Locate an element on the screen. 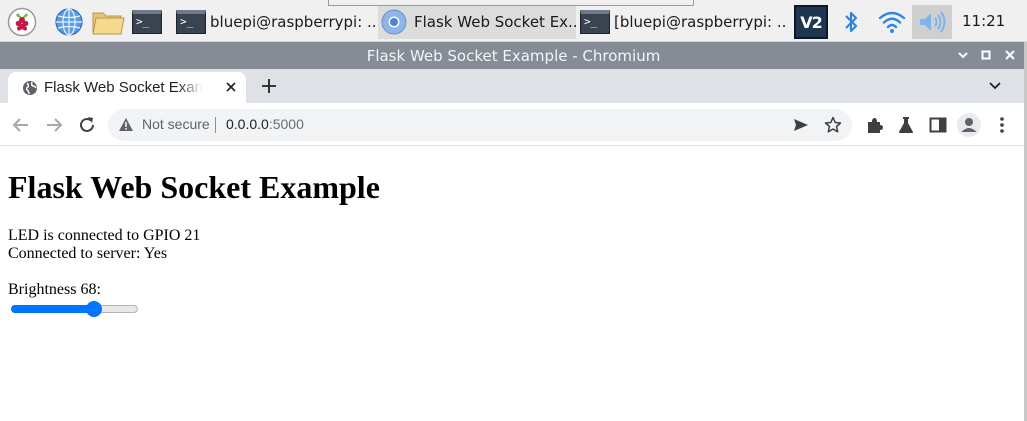  send-tab-icon is located at coordinates (801, 125).